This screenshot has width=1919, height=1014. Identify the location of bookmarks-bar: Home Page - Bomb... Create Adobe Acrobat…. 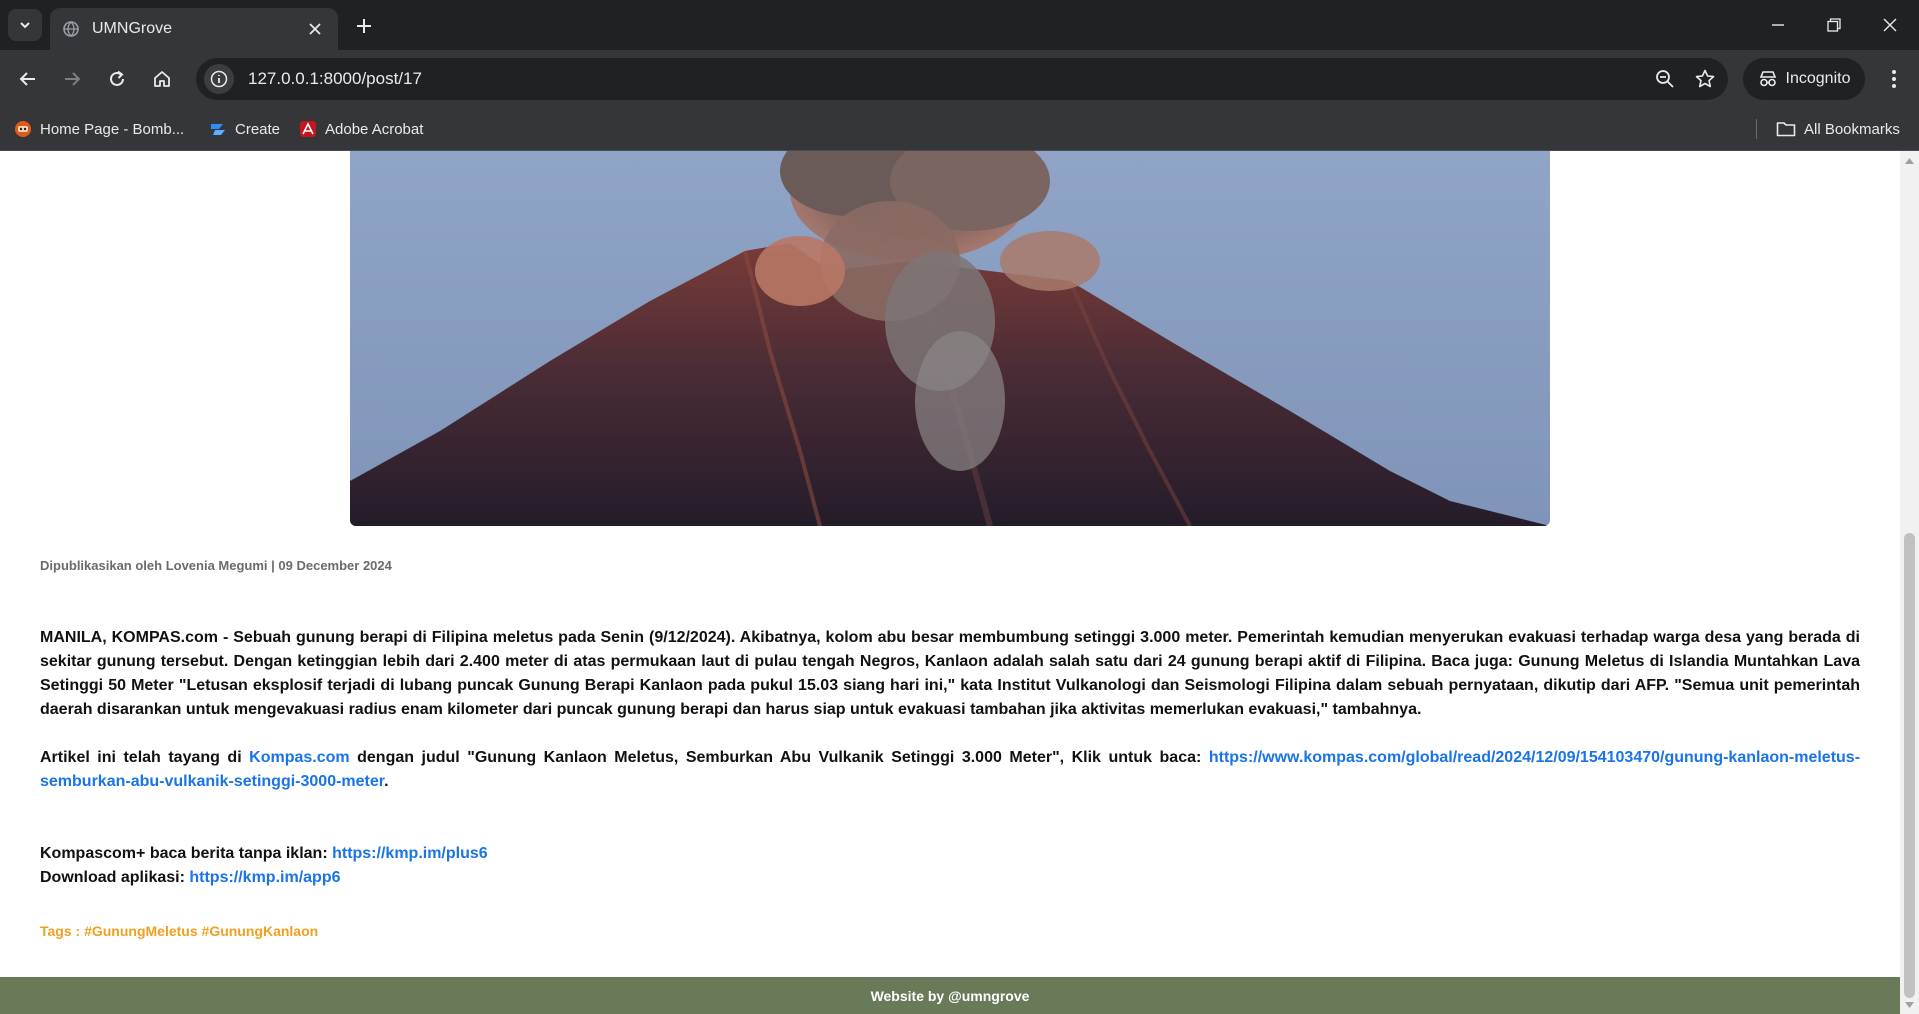
(959, 129).